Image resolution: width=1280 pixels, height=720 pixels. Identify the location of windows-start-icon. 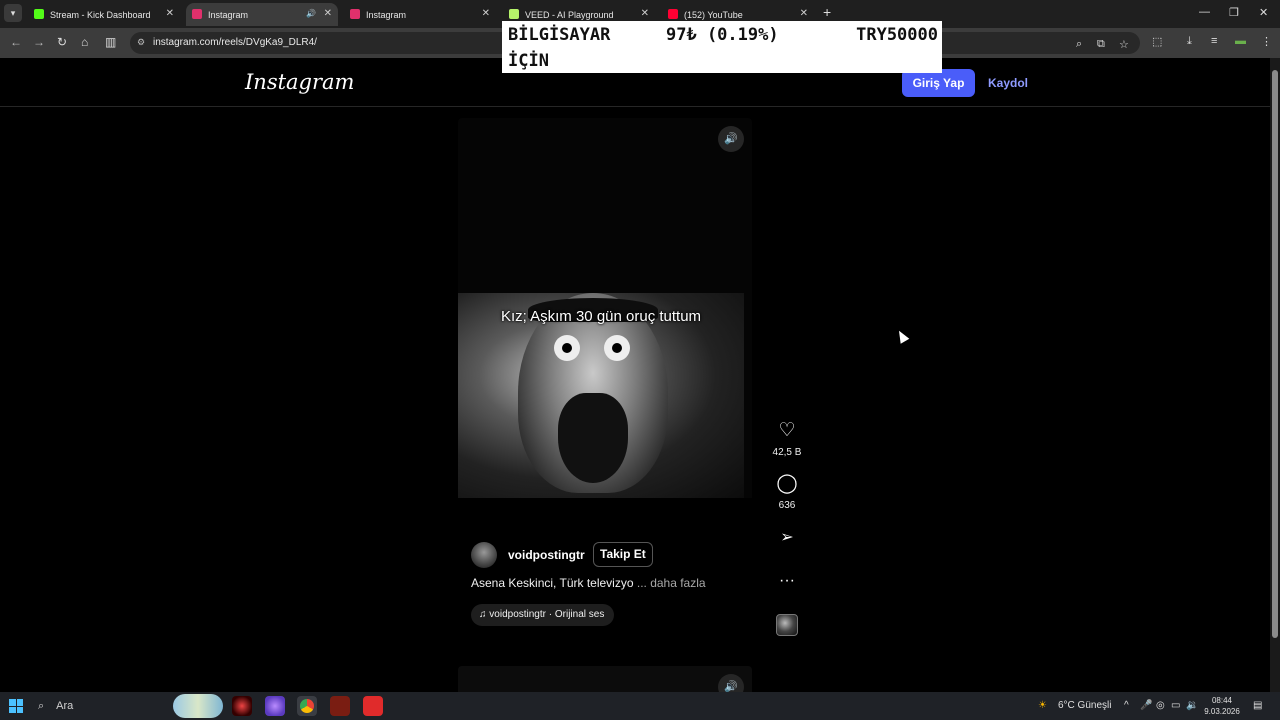
(16, 706).